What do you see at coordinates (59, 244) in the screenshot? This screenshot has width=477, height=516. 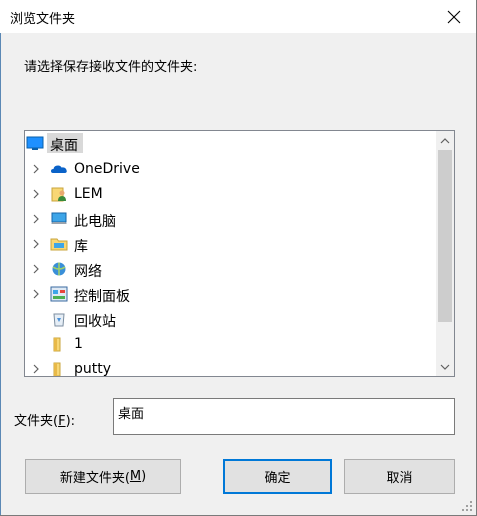 I see `library-icon` at bounding box center [59, 244].